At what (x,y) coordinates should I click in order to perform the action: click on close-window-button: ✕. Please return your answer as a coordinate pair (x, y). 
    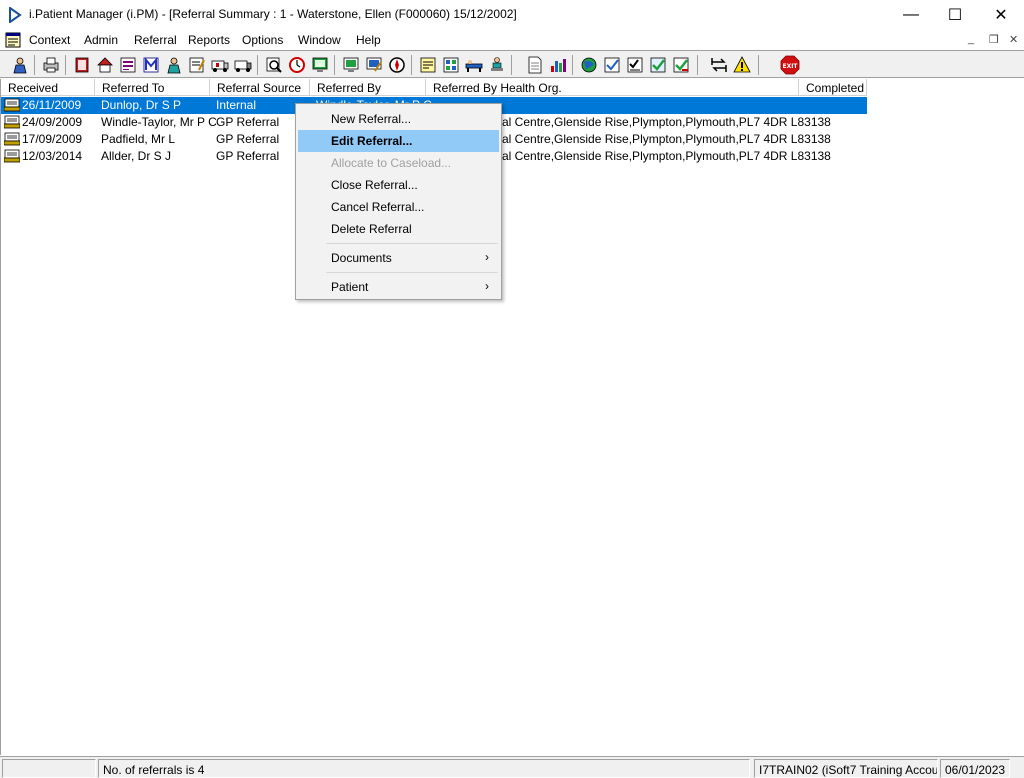
    Looking at the image, I should click on (1001, 15).